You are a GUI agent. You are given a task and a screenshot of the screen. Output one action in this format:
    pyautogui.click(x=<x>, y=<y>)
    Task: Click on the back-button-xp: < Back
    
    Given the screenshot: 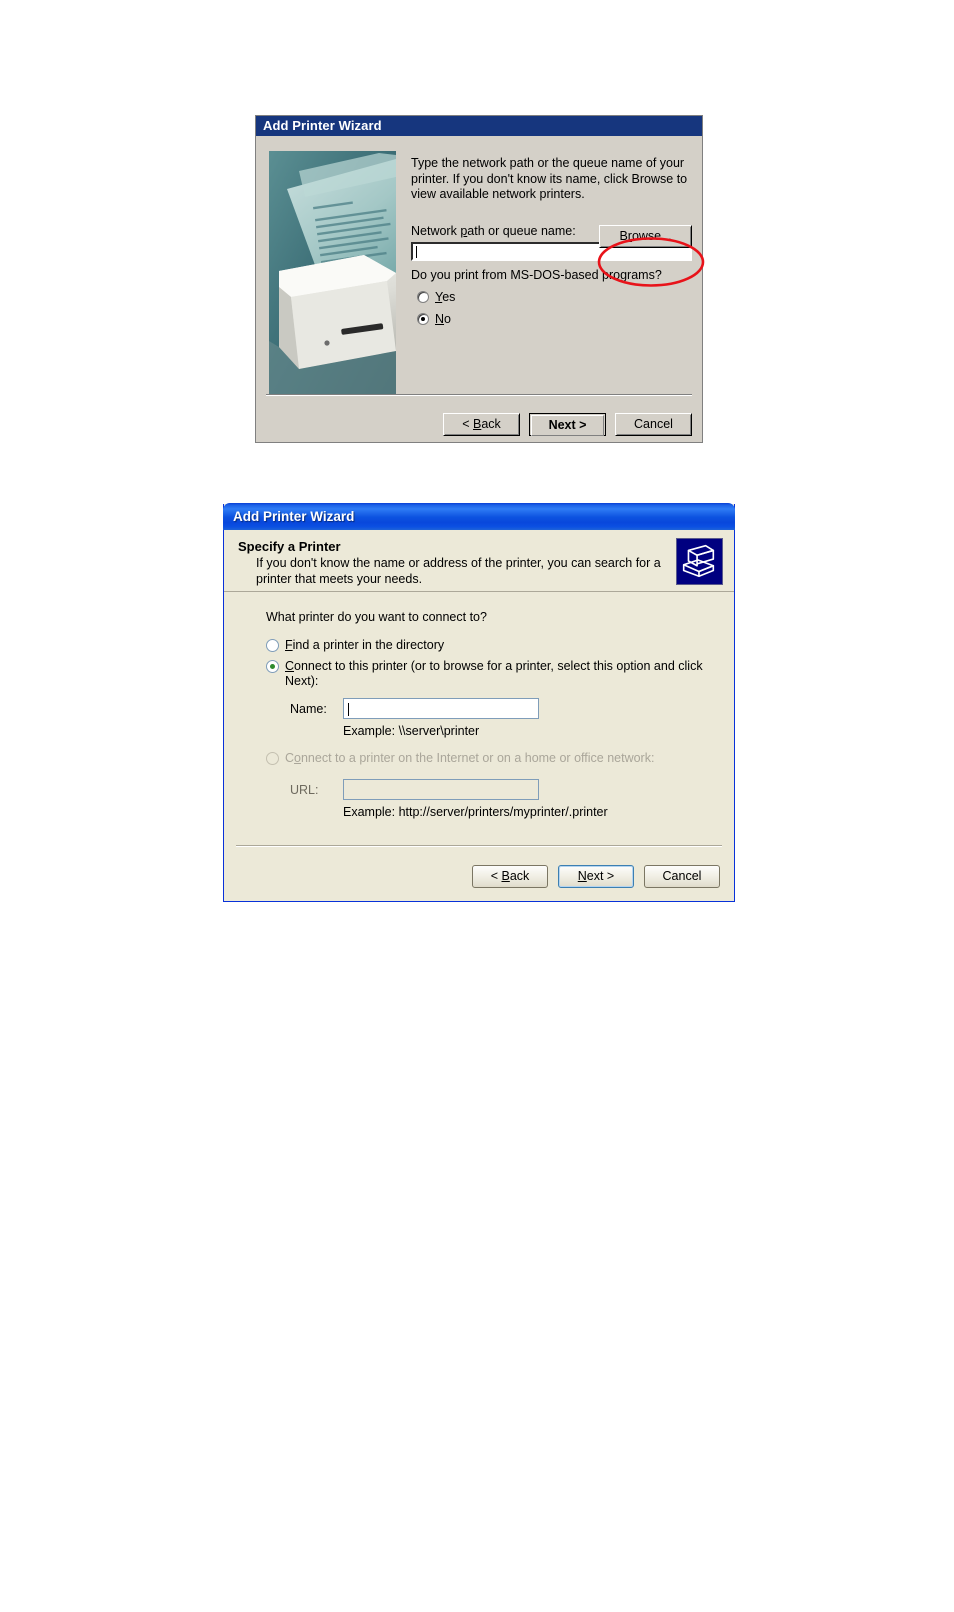 What is the action you would take?
    pyautogui.click(x=510, y=876)
    